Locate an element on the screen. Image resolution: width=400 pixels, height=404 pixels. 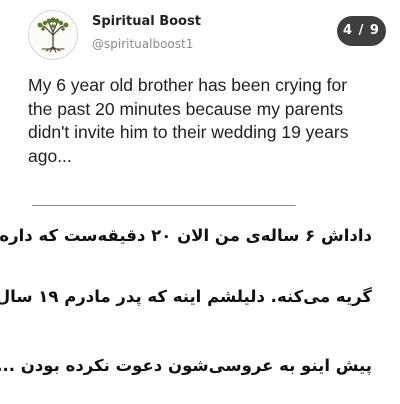
avatar is located at coordinates (53, 35).